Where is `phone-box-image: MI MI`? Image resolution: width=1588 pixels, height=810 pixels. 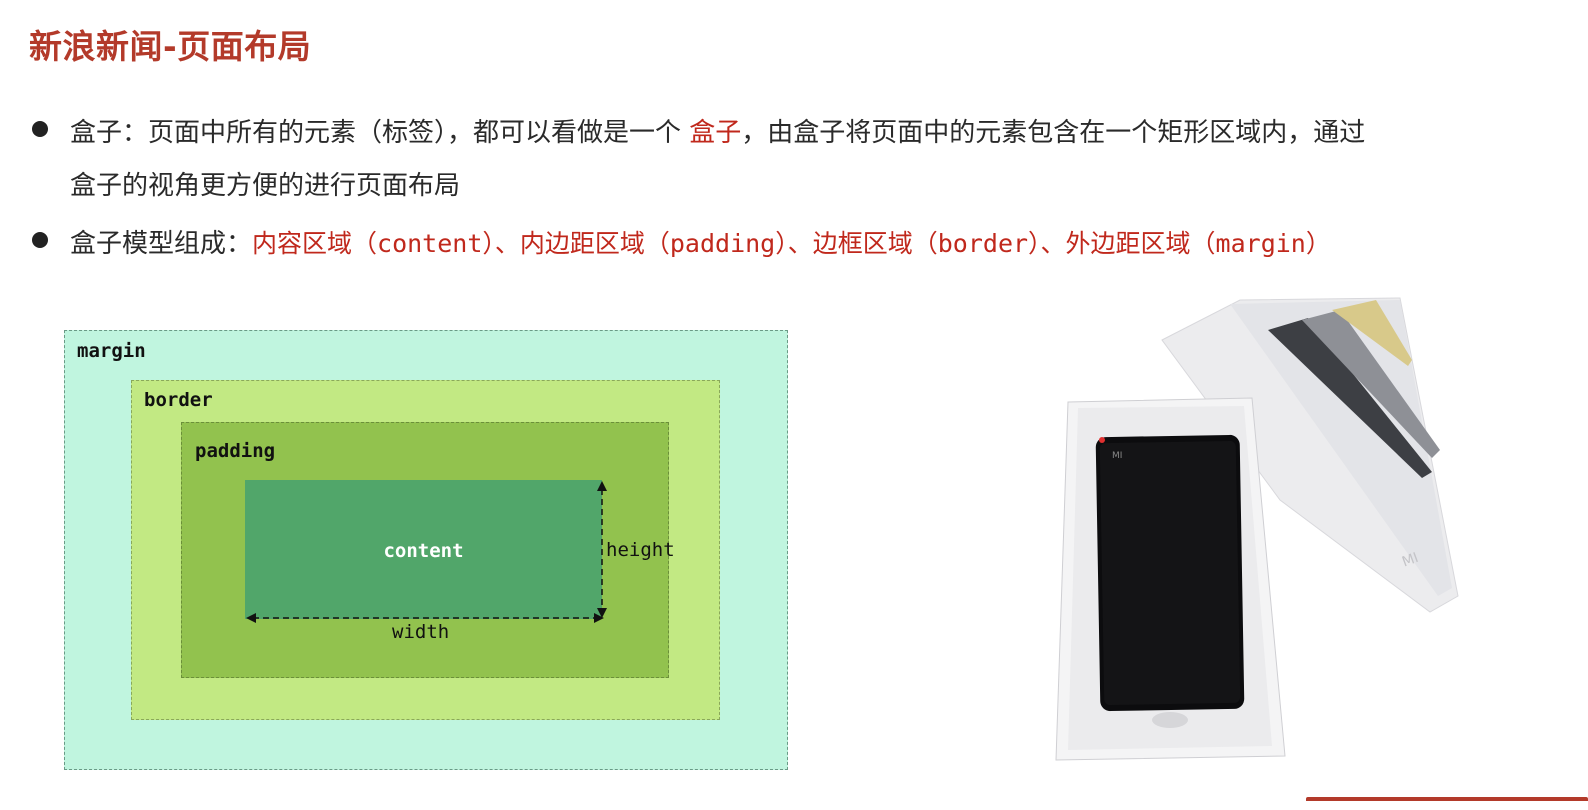
phone-box-image: MI MI is located at coordinates (1257, 529).